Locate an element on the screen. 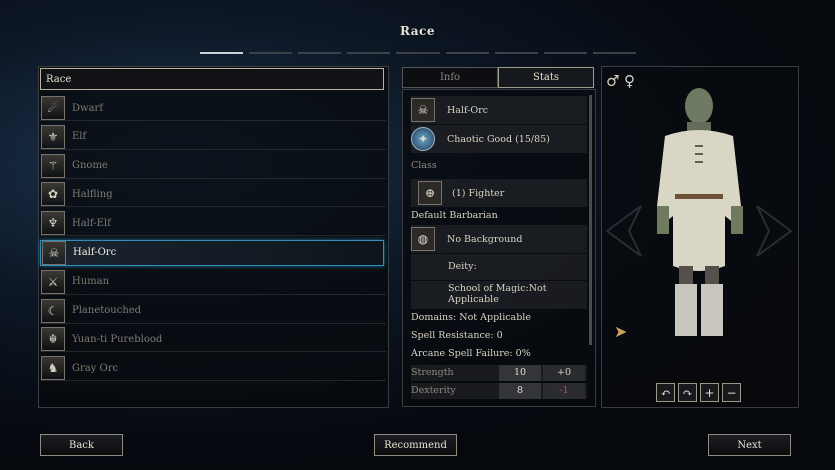  race-list-header: Race is located at coordinates (212, 79).